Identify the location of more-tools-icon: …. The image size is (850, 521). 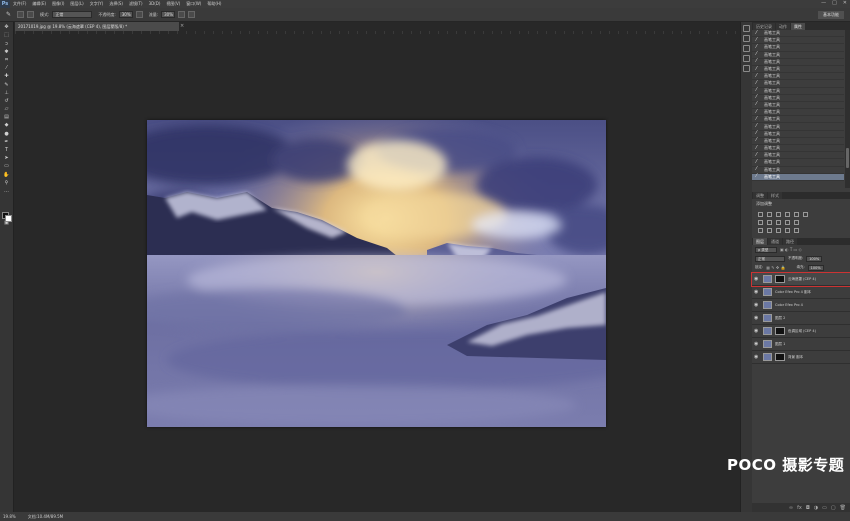
(7, 191).